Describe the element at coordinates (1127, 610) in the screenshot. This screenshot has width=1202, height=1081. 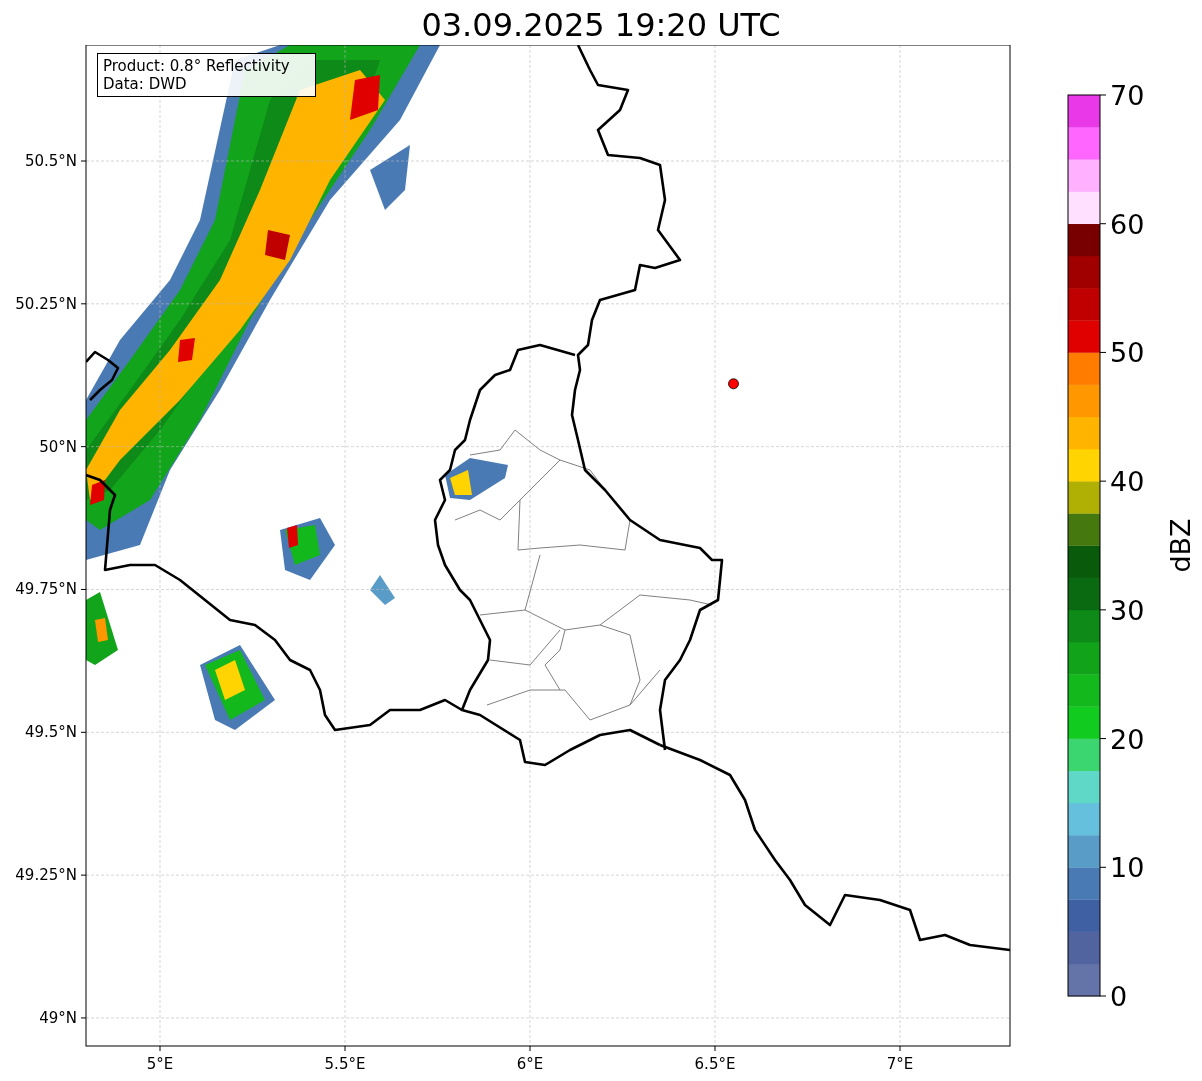
I see `colorbar-tick-label: 30` at that location.